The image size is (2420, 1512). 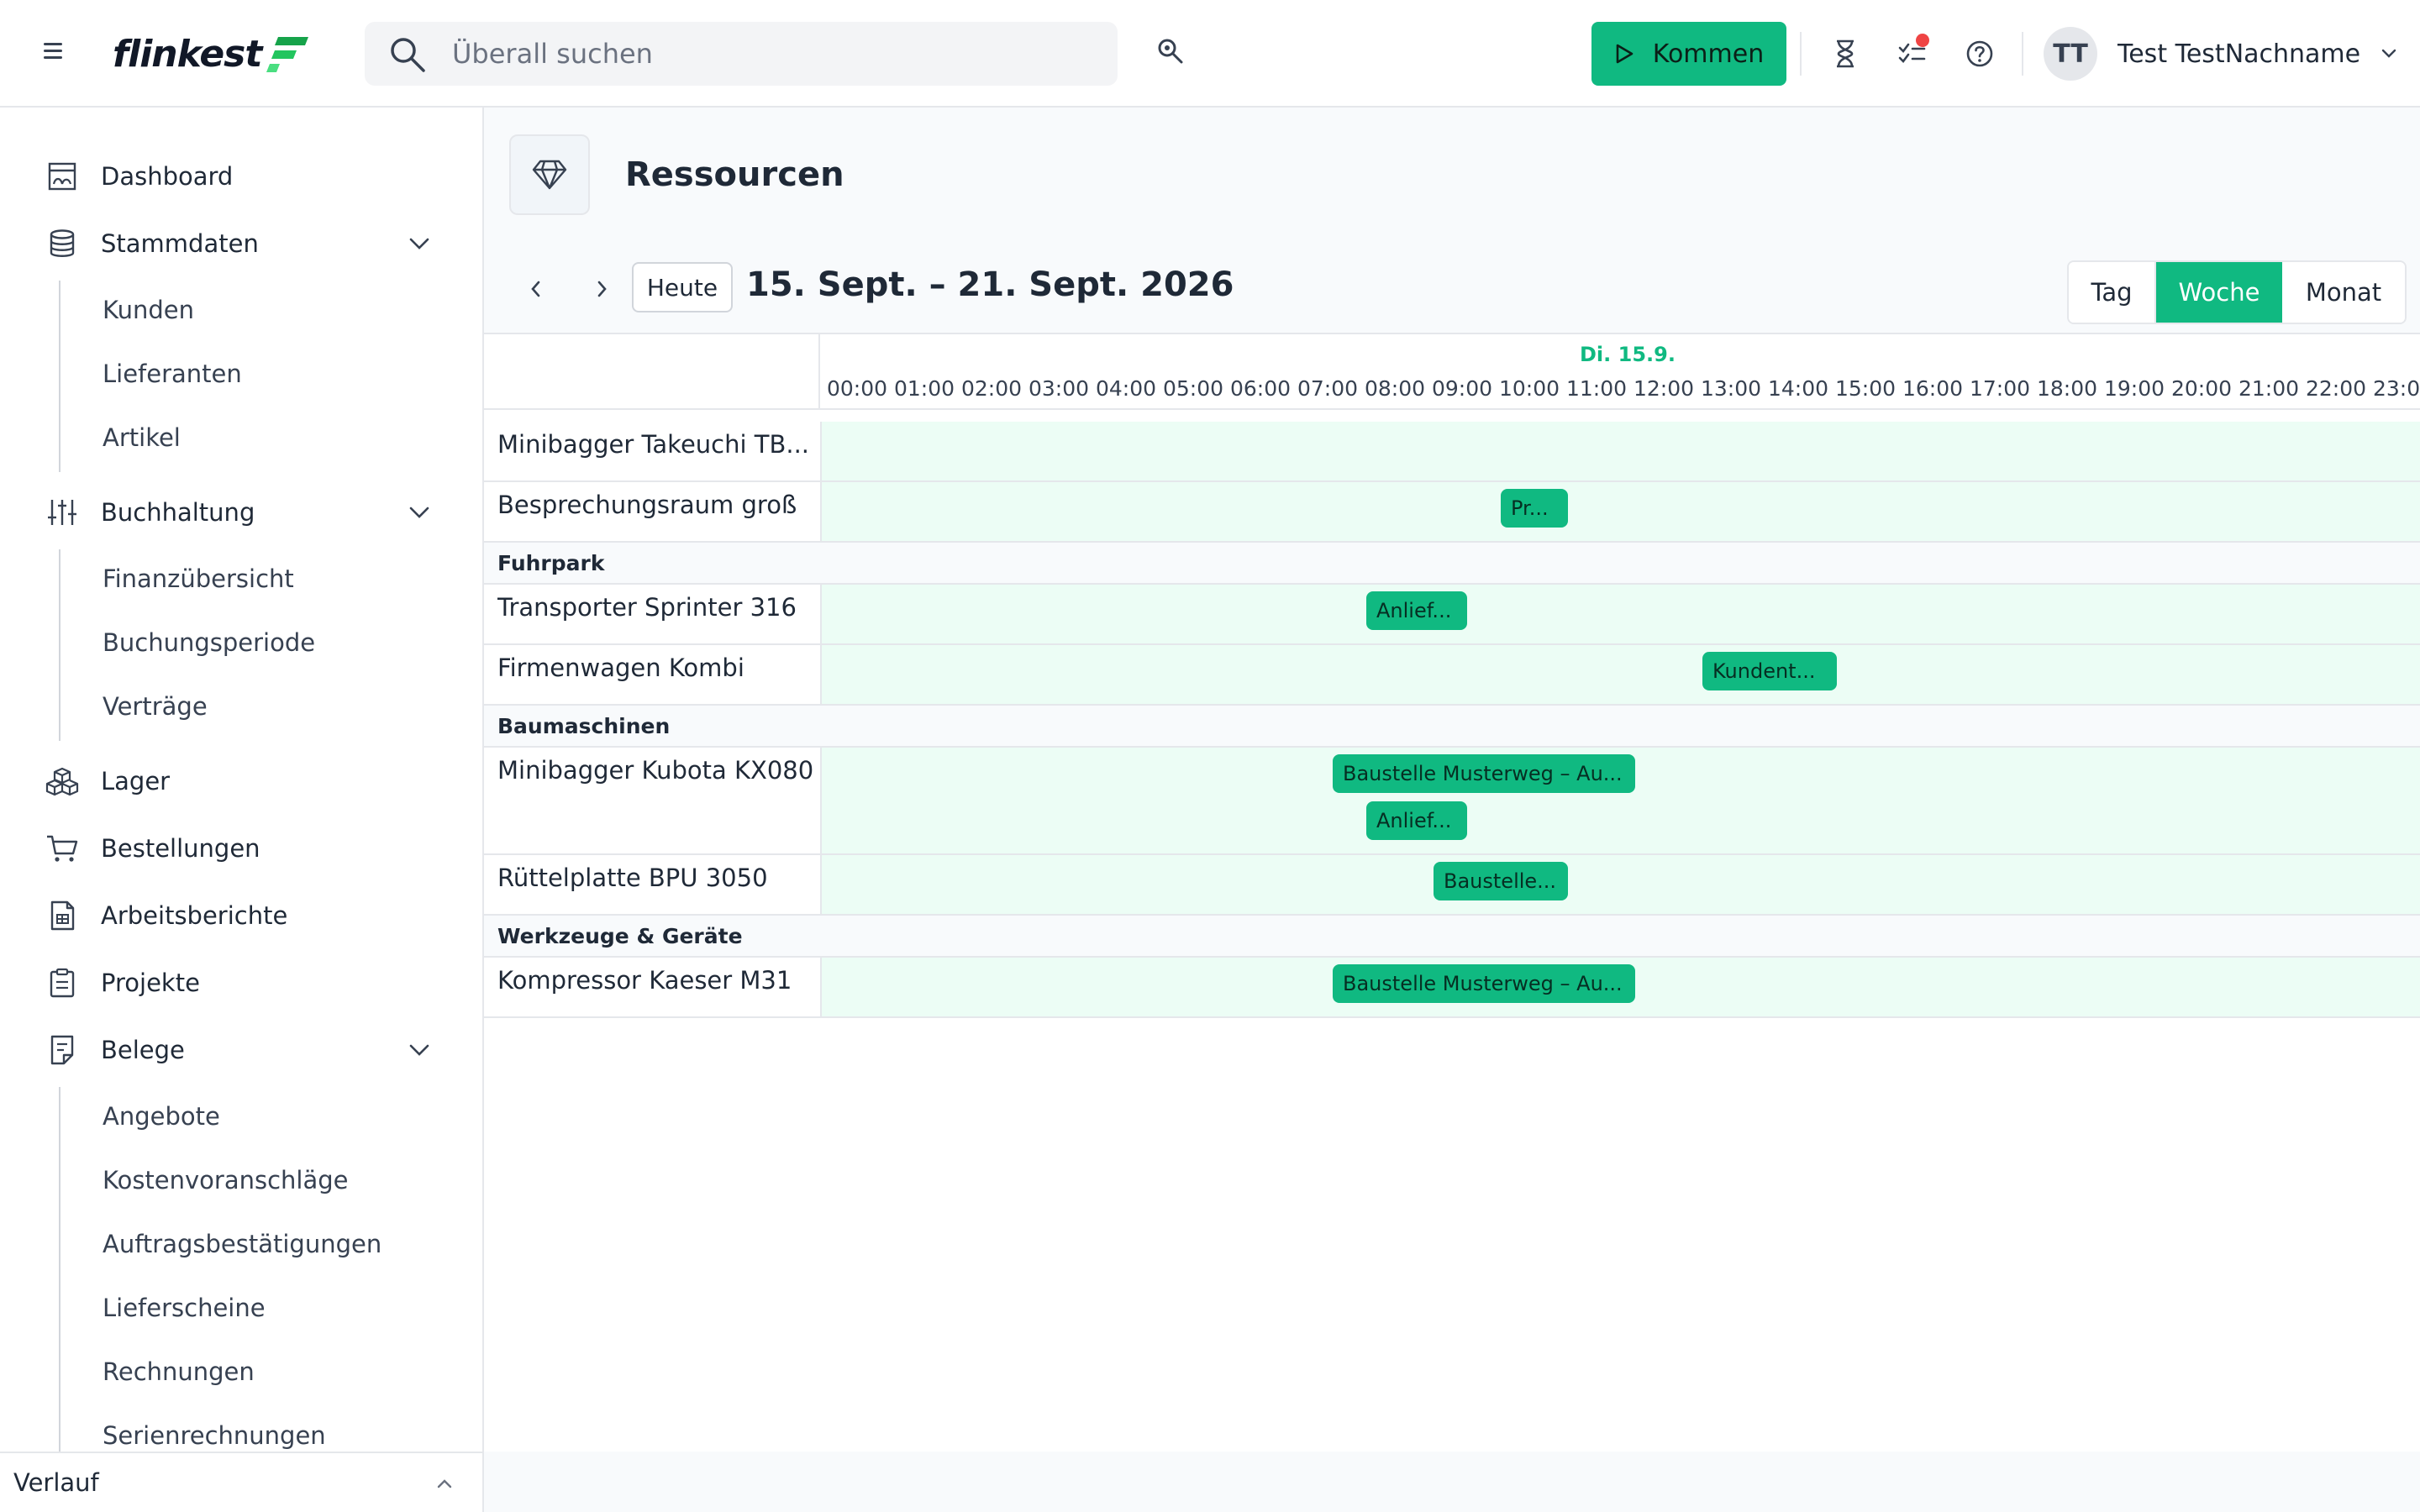 What do you see at coordinates (62, 915) in the screenshot?
I see `report-icon` at bounding box center [62, 915].